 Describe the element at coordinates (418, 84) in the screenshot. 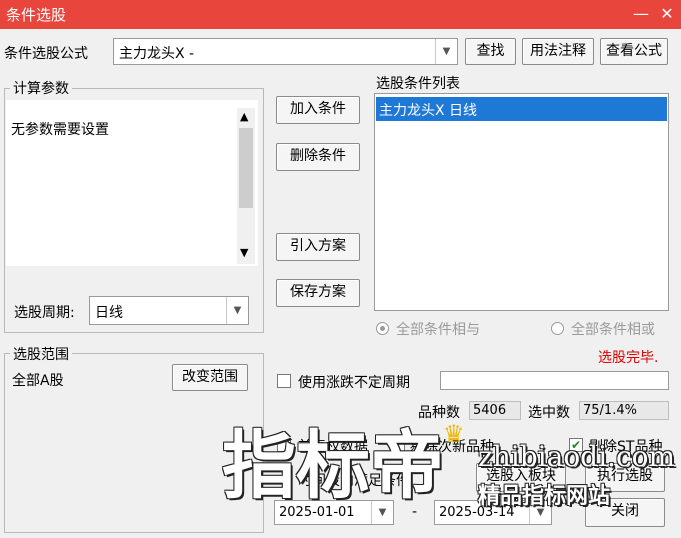

I see `conditions-legend: 选股条件列表` at that location.